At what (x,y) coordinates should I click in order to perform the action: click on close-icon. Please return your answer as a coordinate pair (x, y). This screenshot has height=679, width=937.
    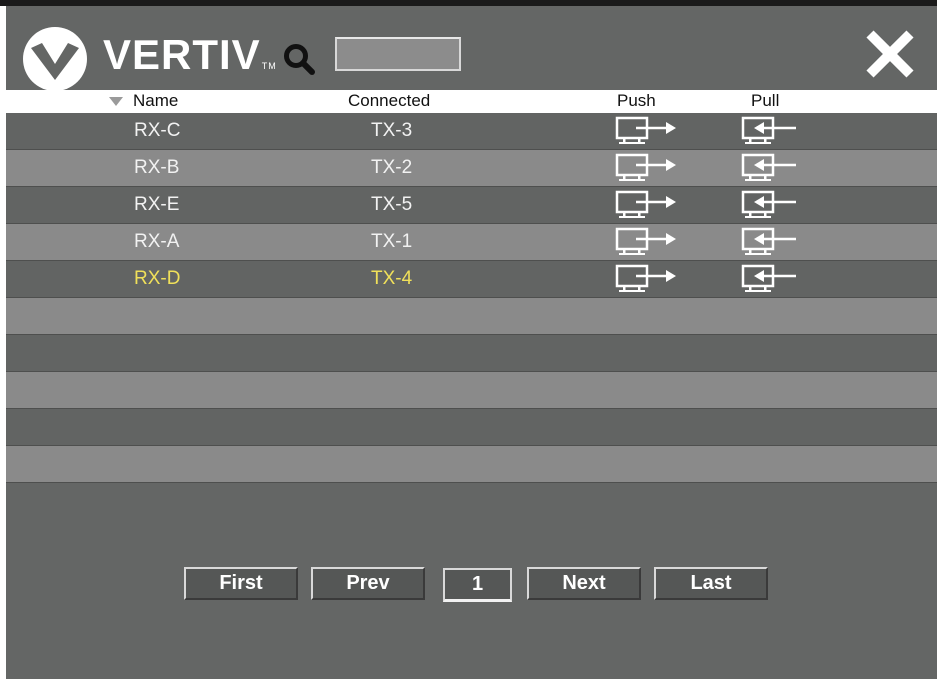
    Looking at the image, I should click on (890, 54).